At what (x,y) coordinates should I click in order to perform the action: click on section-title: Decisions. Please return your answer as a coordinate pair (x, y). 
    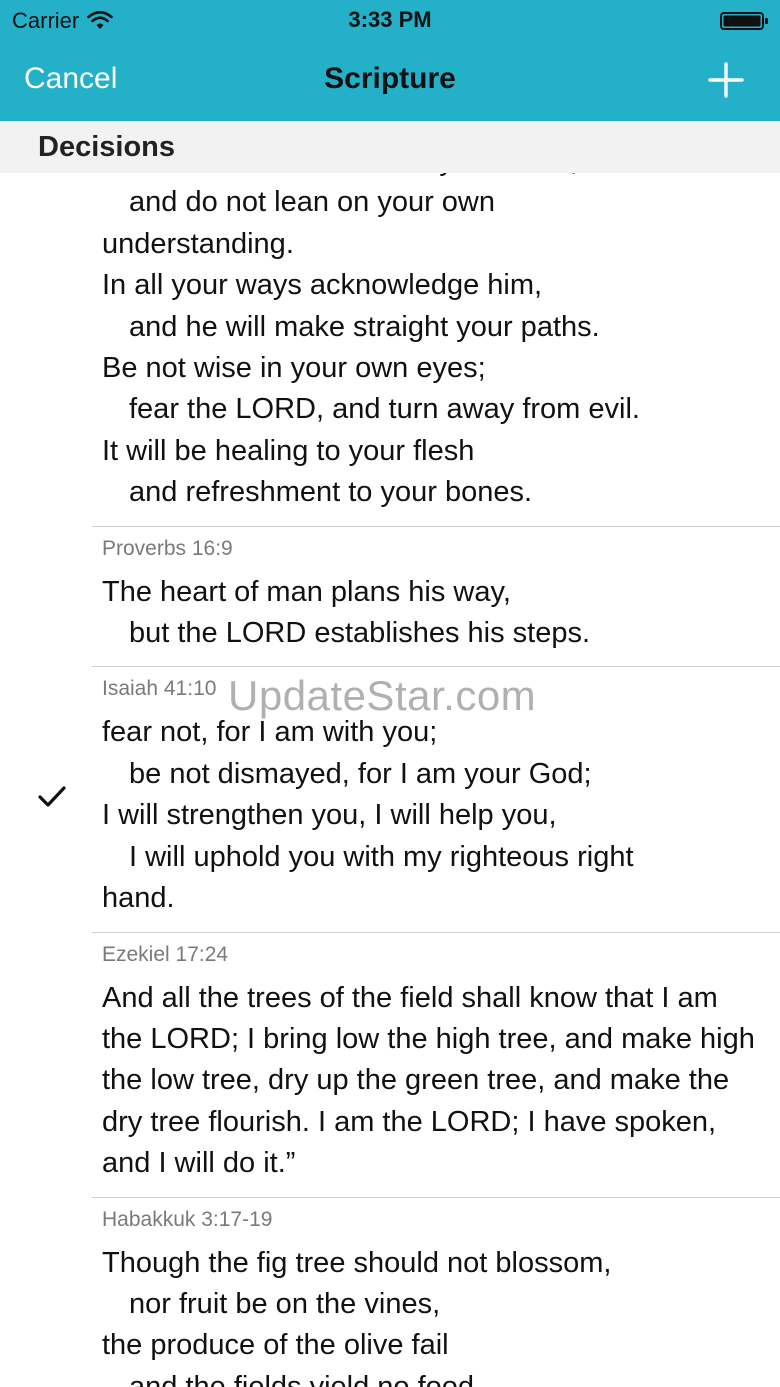
    Looking at the image, I should click on (106, 147).